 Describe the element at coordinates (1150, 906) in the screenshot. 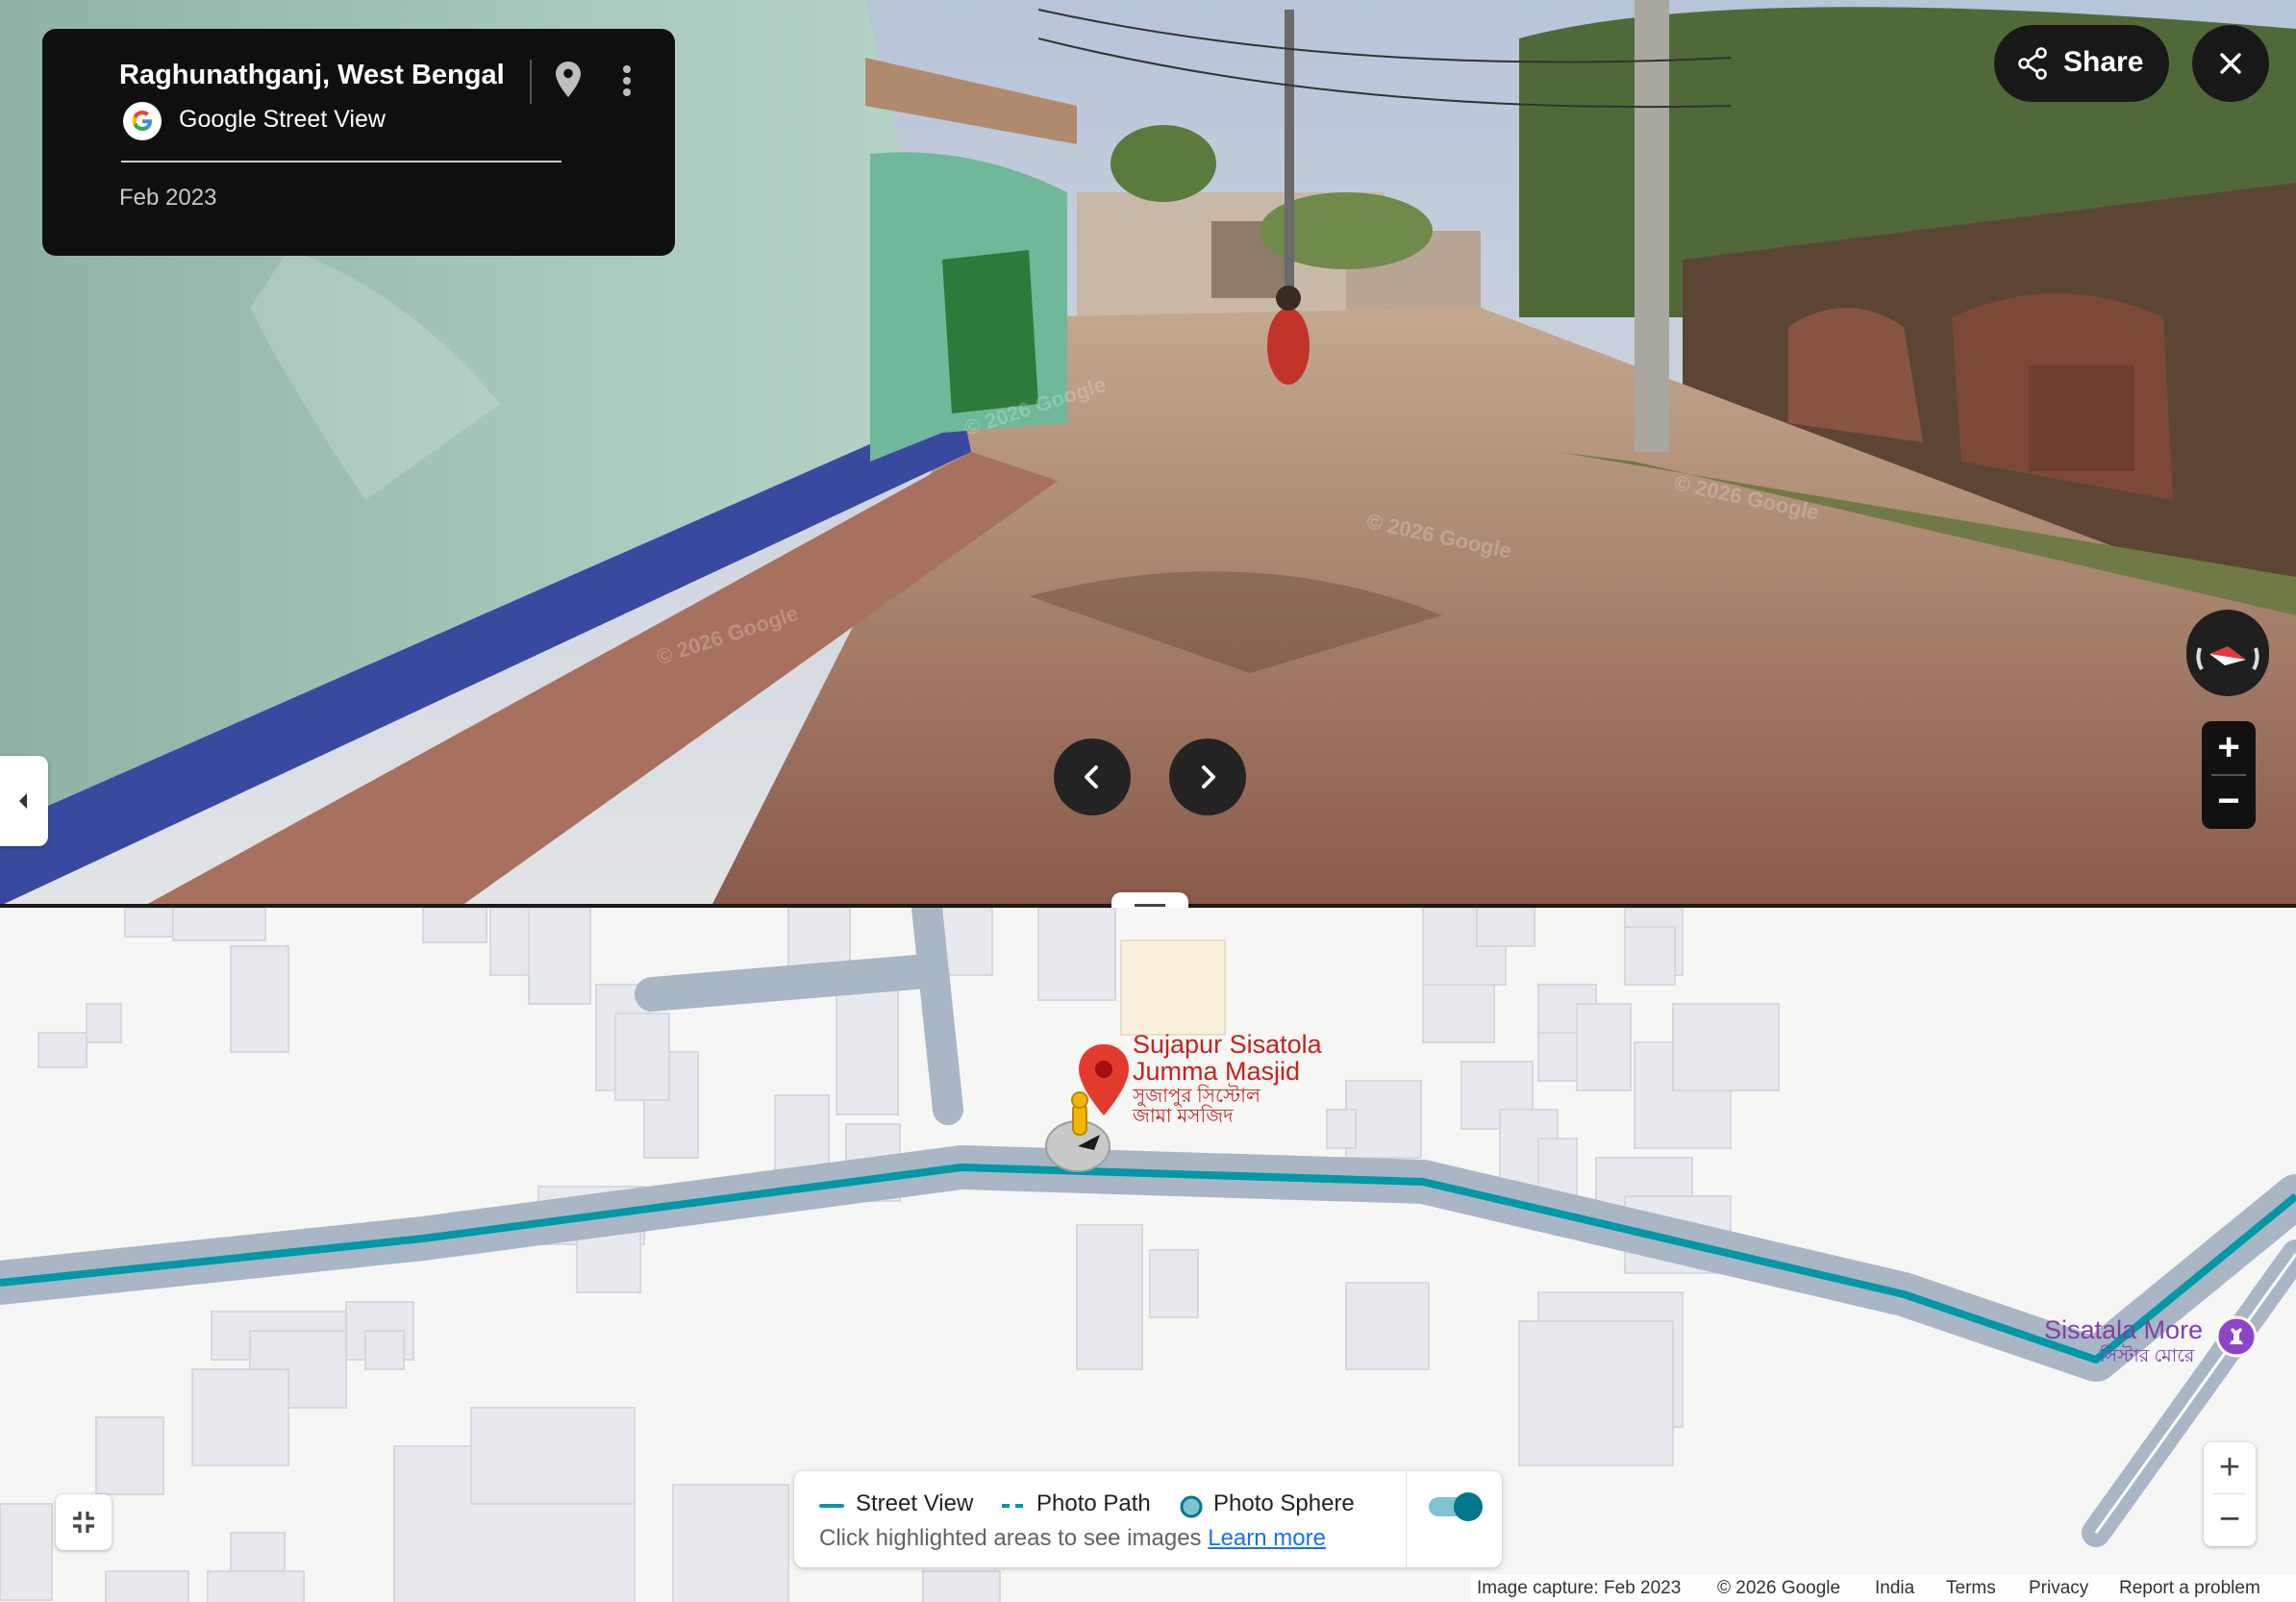

I see `handle-line` at that location.